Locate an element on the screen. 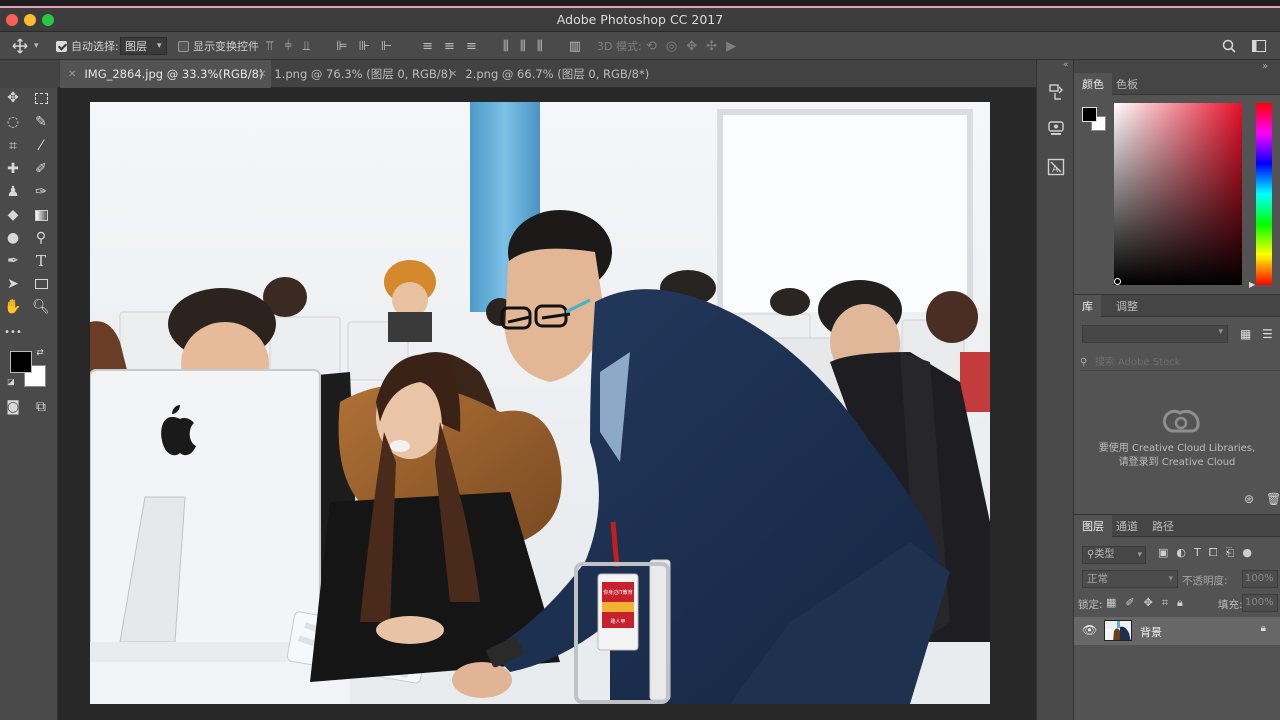  eye-visibility-icon: 👁︎ is located at coordinates (1089, 630).